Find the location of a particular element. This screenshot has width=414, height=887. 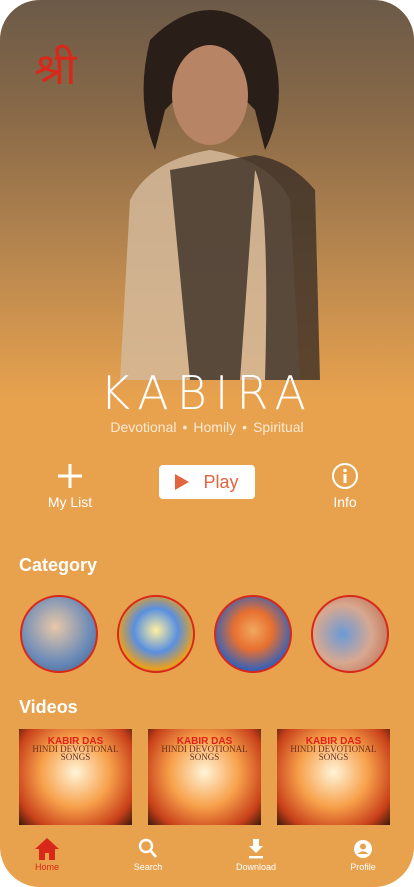

videos-heading: Videos is located at coordinates (48, 707).